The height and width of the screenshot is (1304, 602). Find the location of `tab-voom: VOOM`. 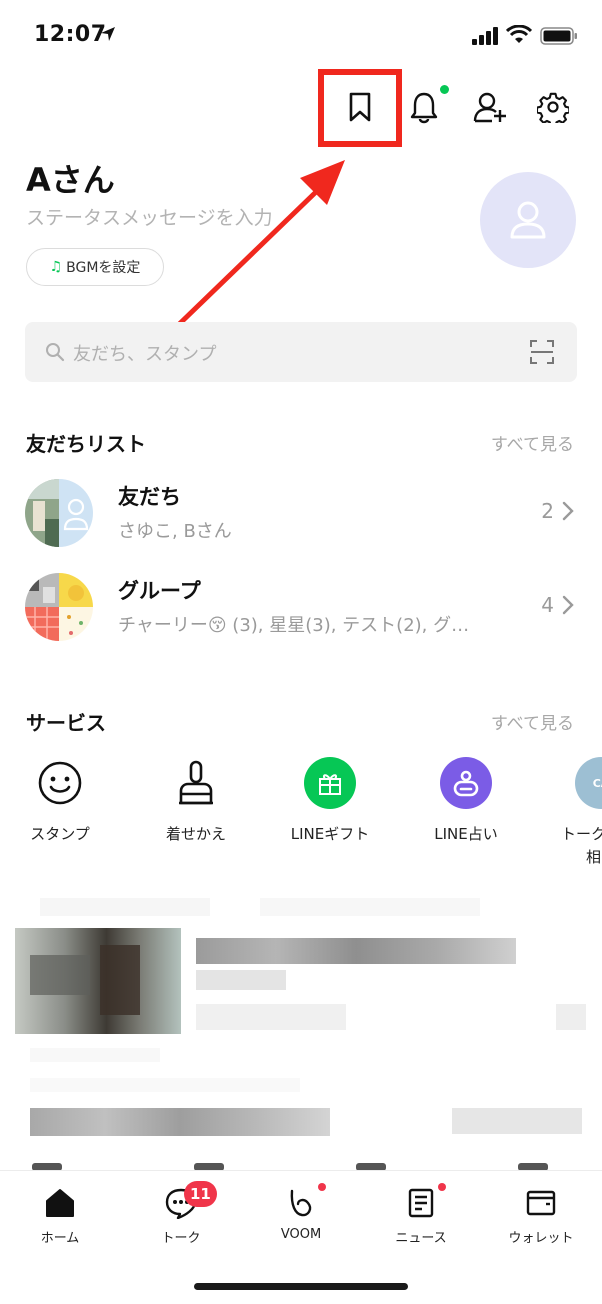

tab-voom: VOOM is located at coordinates (301, 1212).